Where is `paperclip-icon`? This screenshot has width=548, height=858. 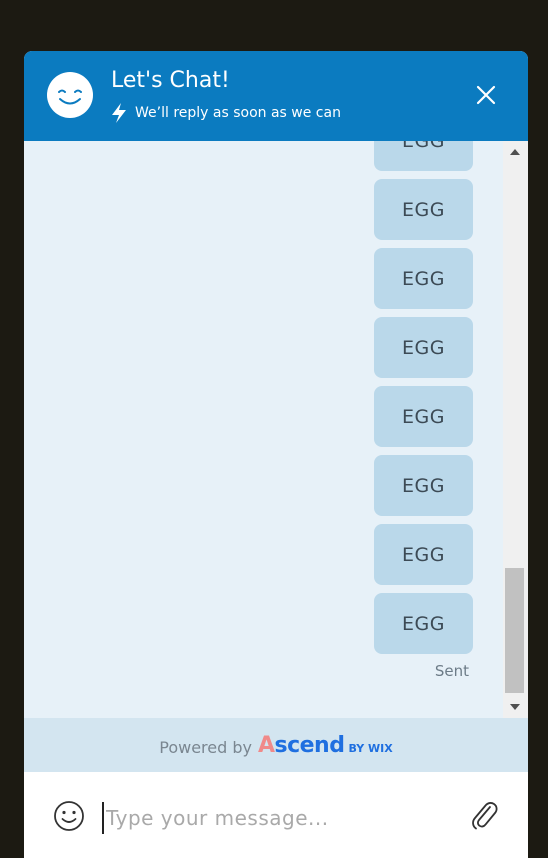
paperclip-icon is located at coordinates (484, 815).